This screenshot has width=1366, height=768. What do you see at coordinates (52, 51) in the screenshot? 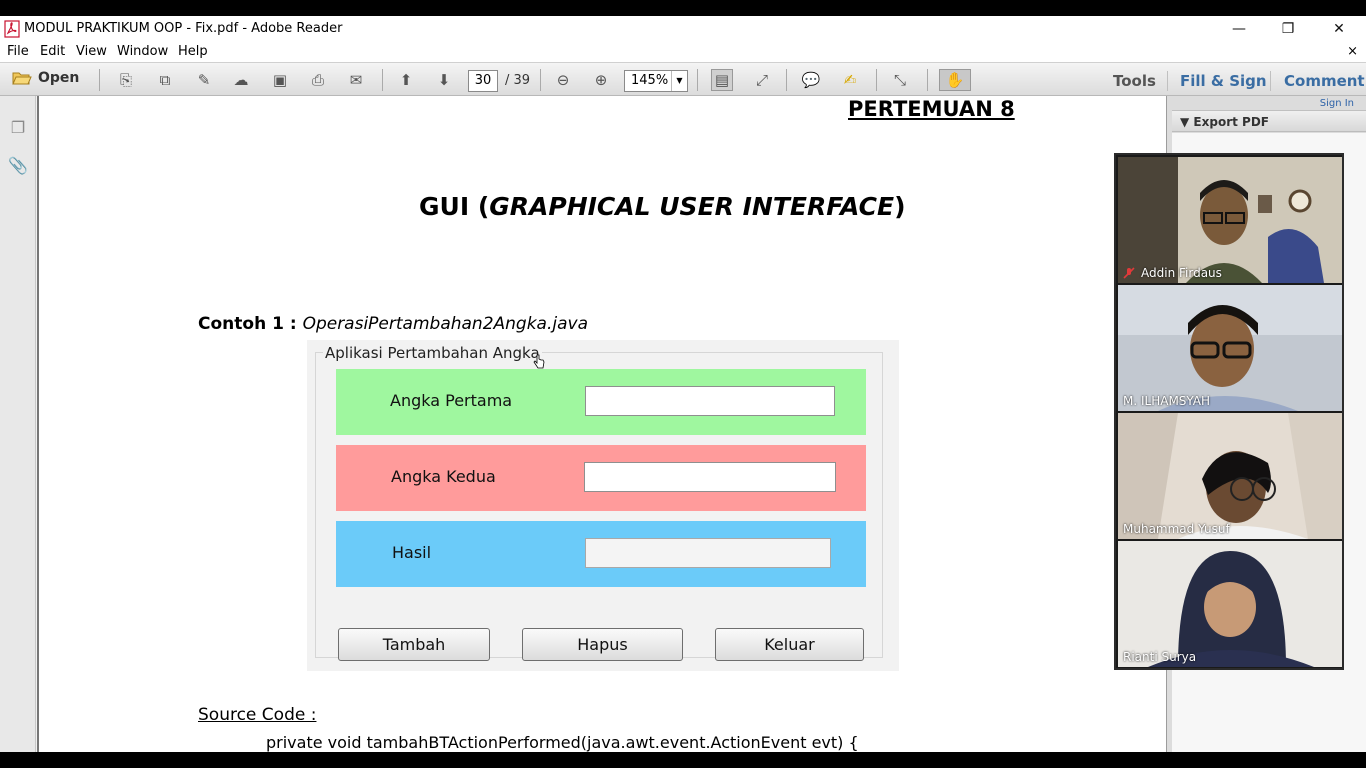
I see `menu-edit: Edit` at bounding box center [52, 51].